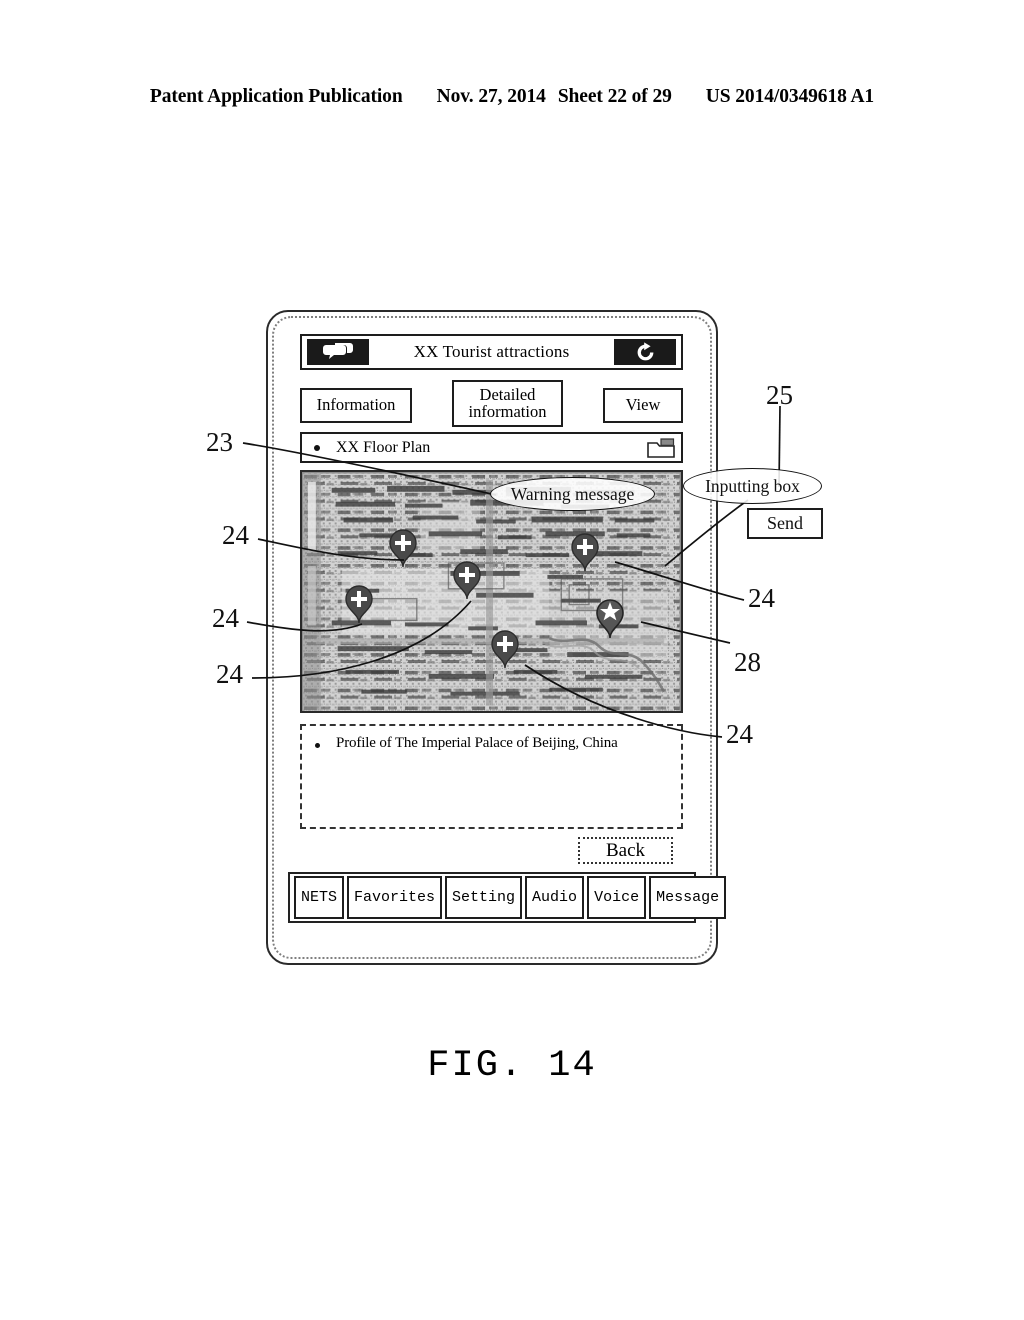 Image resolution: width=1024 pixels, height=1320 pixels. I want to click on detailed-information-label-line1: Detailed, so click(507, 394).